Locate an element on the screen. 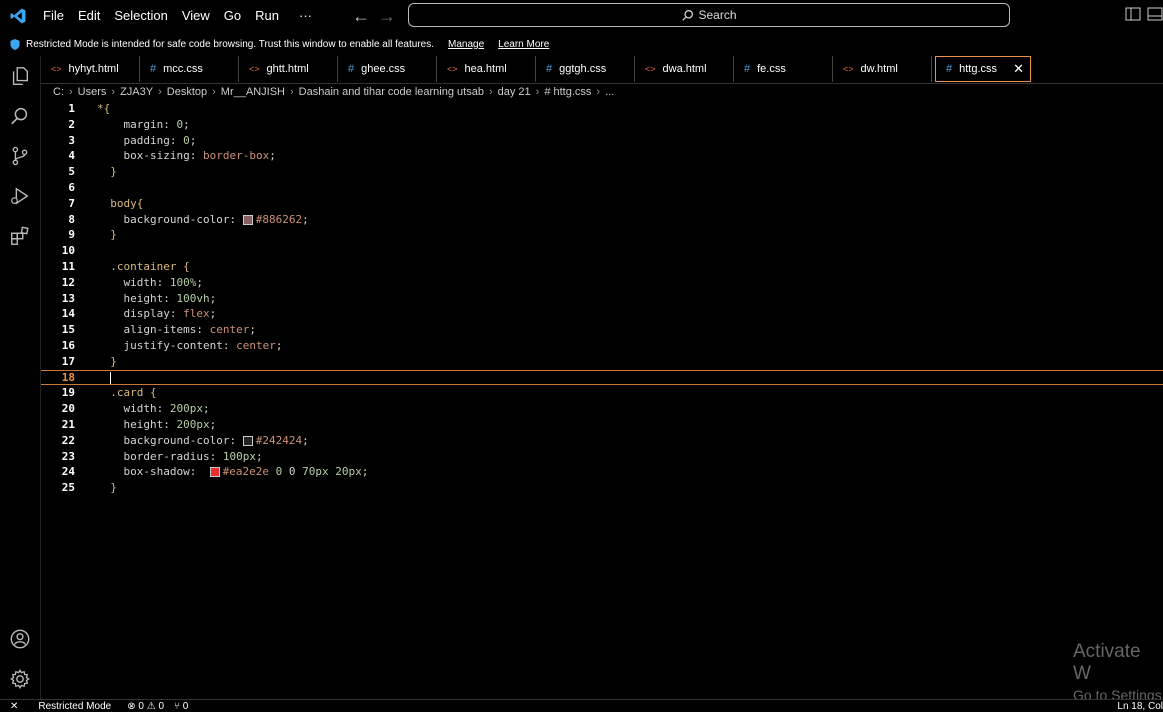 Image resolution: width=1163 pixels, height=712 pixels. editor-tab: # ggtgh.css is located at coordinates (585, 69).